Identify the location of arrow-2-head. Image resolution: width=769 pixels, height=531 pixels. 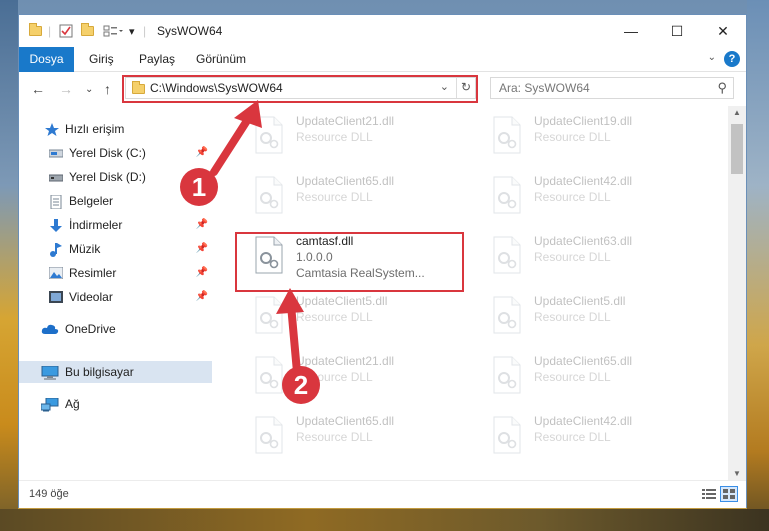
(290, 301).